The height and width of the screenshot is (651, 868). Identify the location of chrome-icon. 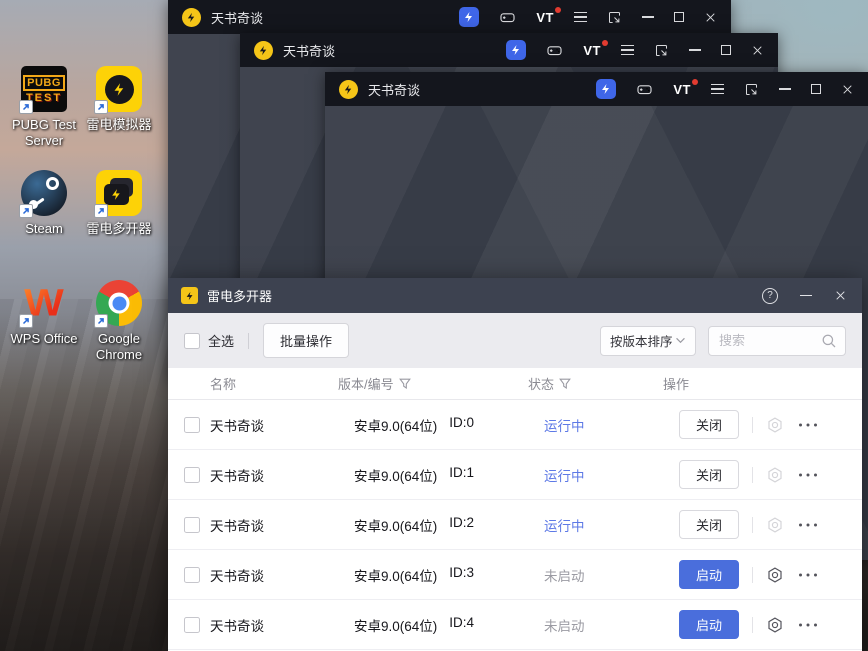
(118, 304).